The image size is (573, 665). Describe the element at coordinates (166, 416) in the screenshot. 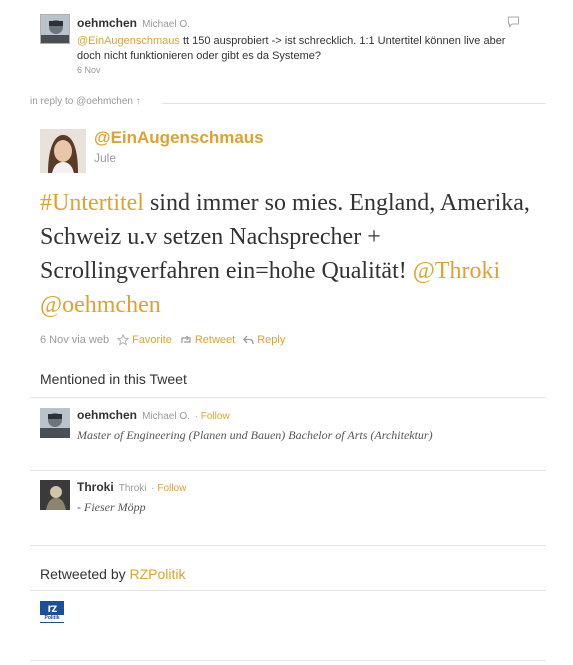

I see `mentioned-fullname: Michael O.` at that location.